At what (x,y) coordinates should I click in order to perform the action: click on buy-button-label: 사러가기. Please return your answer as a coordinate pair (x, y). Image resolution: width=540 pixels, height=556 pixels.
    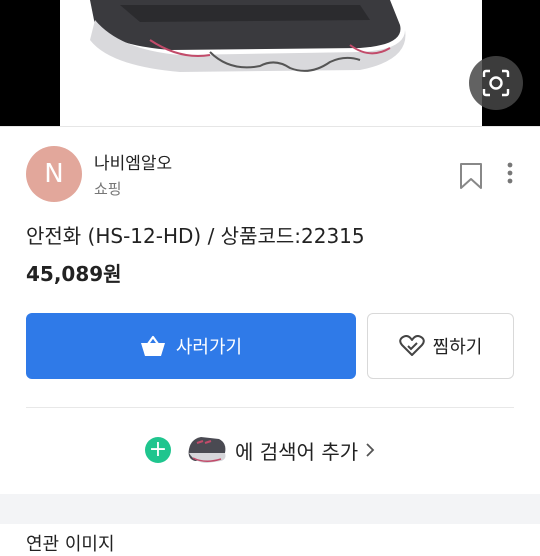
    Looking at the image, I should click on (209, 347).